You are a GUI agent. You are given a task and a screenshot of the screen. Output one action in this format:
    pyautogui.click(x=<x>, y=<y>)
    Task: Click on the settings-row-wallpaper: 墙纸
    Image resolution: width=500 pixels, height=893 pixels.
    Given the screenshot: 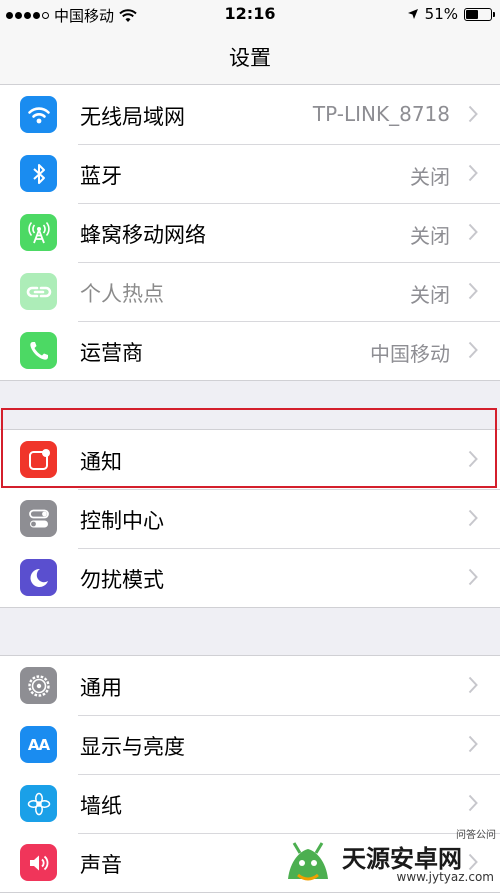 What is the action you would take?
    pyautogui.click(x=250, y=803)
    